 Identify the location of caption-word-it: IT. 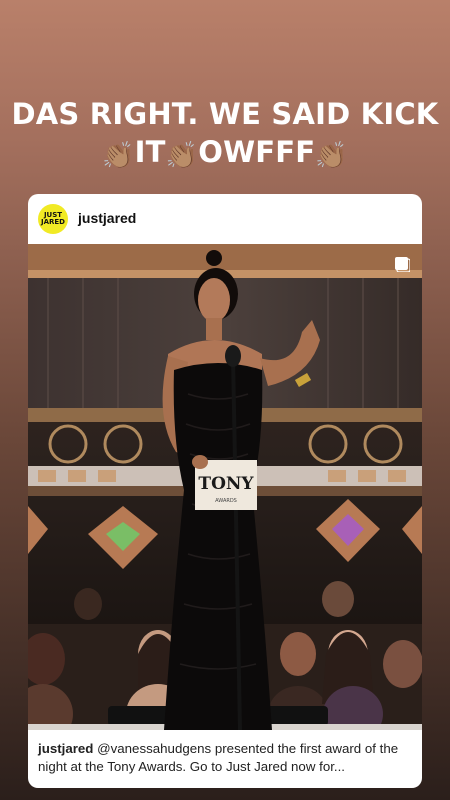
(150, 152).